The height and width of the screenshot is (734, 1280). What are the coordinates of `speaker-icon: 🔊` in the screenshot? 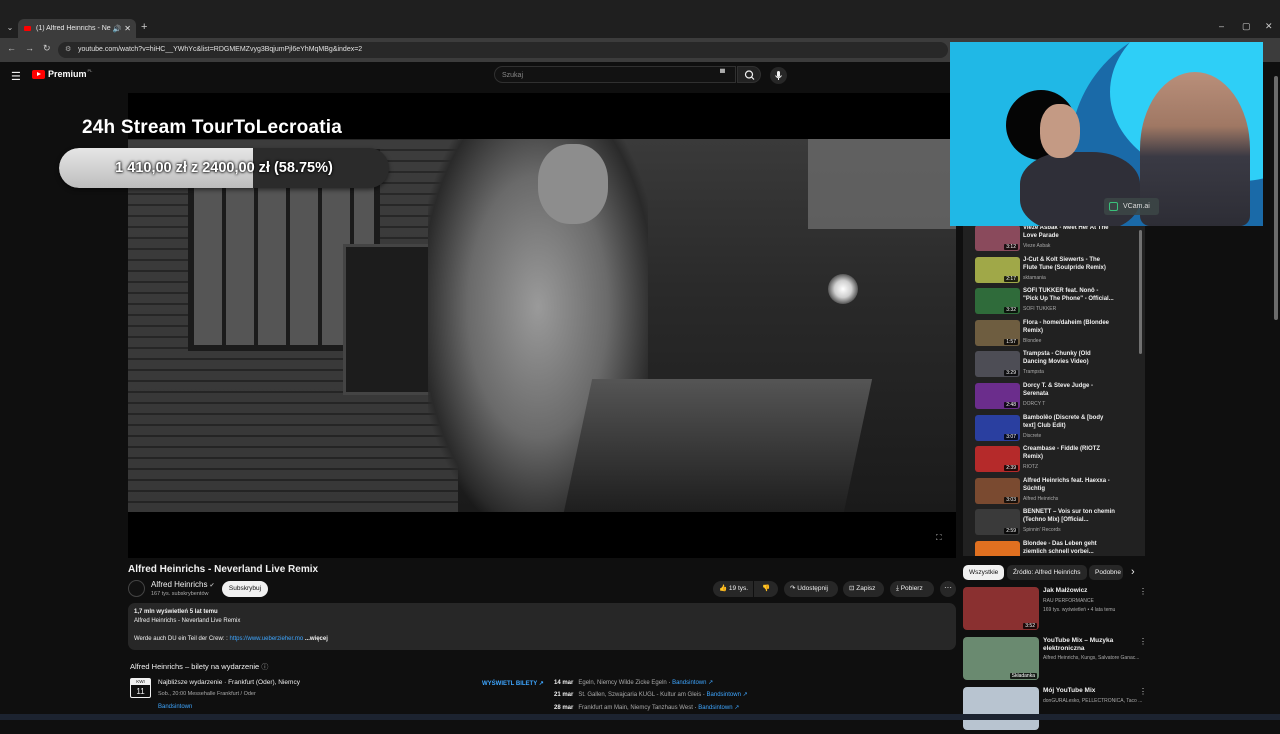 It's located at (117, 29).